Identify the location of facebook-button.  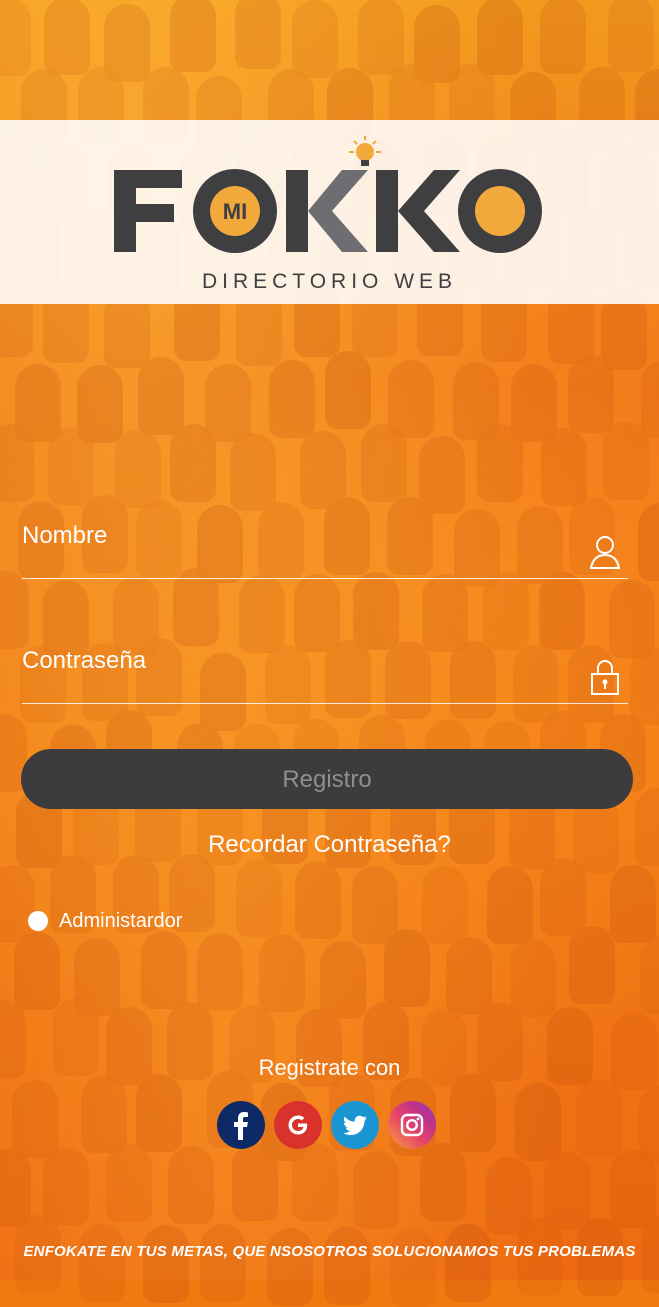
(241, 1125).